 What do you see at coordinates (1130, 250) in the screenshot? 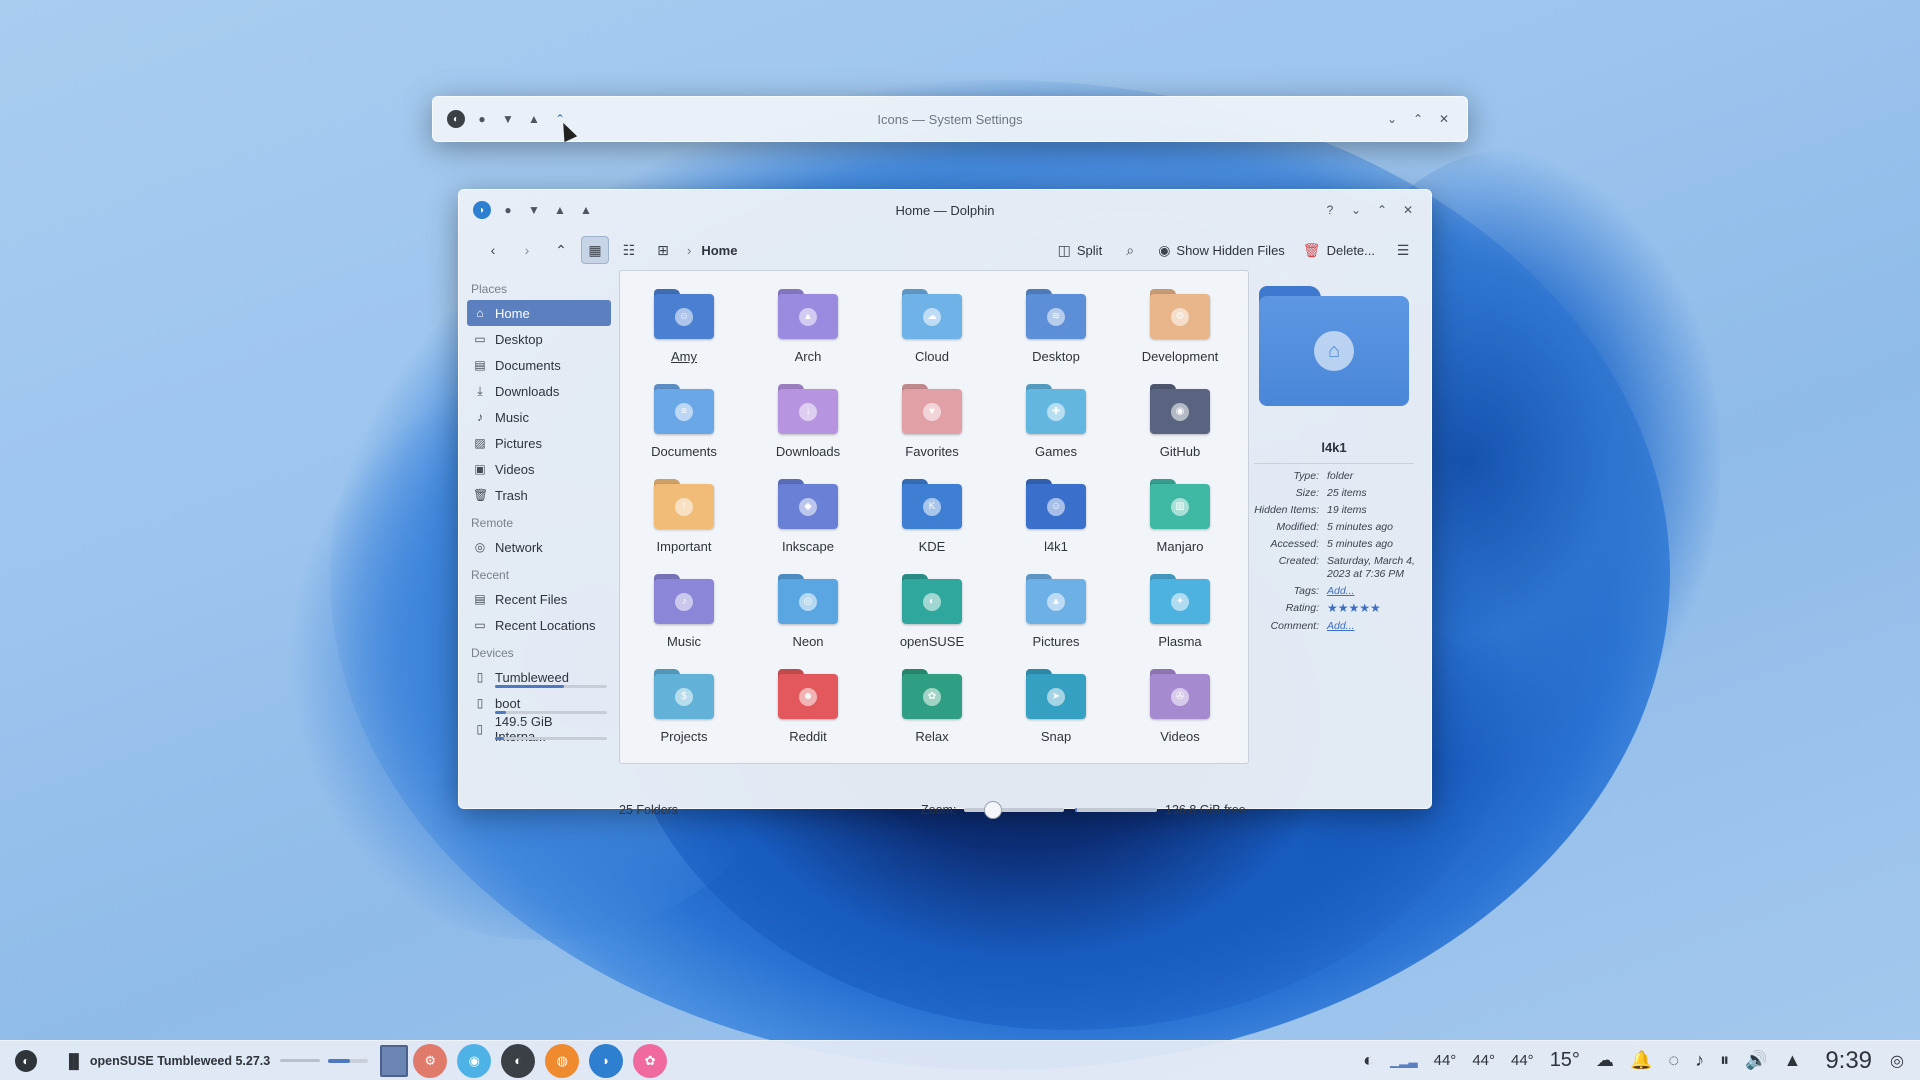
I see `search-button: ⌕` at bounding box center [1130, 250].